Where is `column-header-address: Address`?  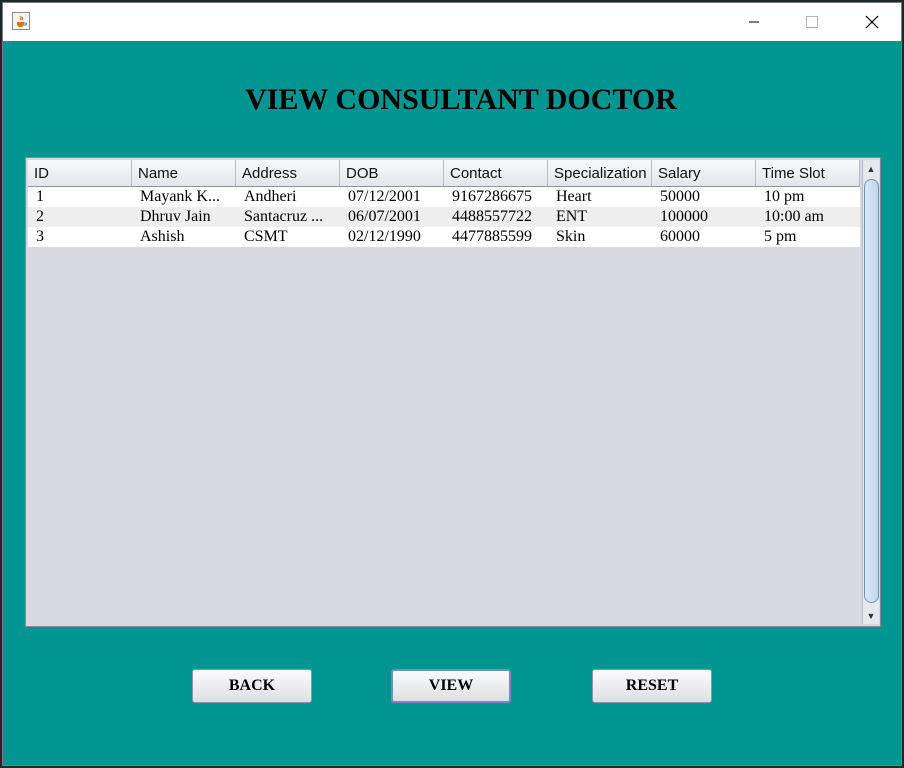
column-header-address: Address is located at coordinates (288, 173).